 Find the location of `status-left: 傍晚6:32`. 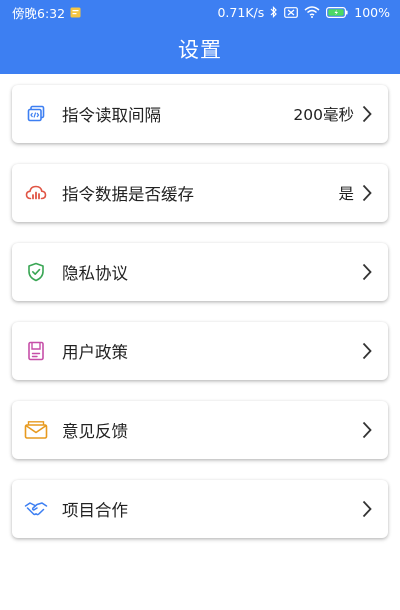

status-left: 傍晚6:32 is located at coordinates (46, 12).